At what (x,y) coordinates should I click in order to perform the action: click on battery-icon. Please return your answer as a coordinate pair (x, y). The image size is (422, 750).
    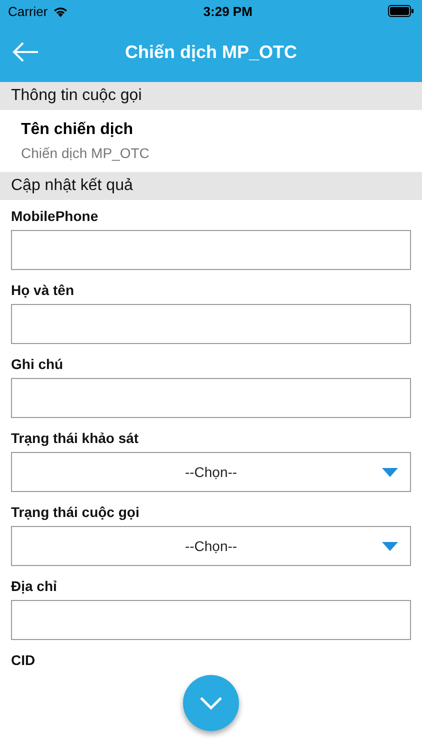
    Looking at the image, I should click on (401, 11).